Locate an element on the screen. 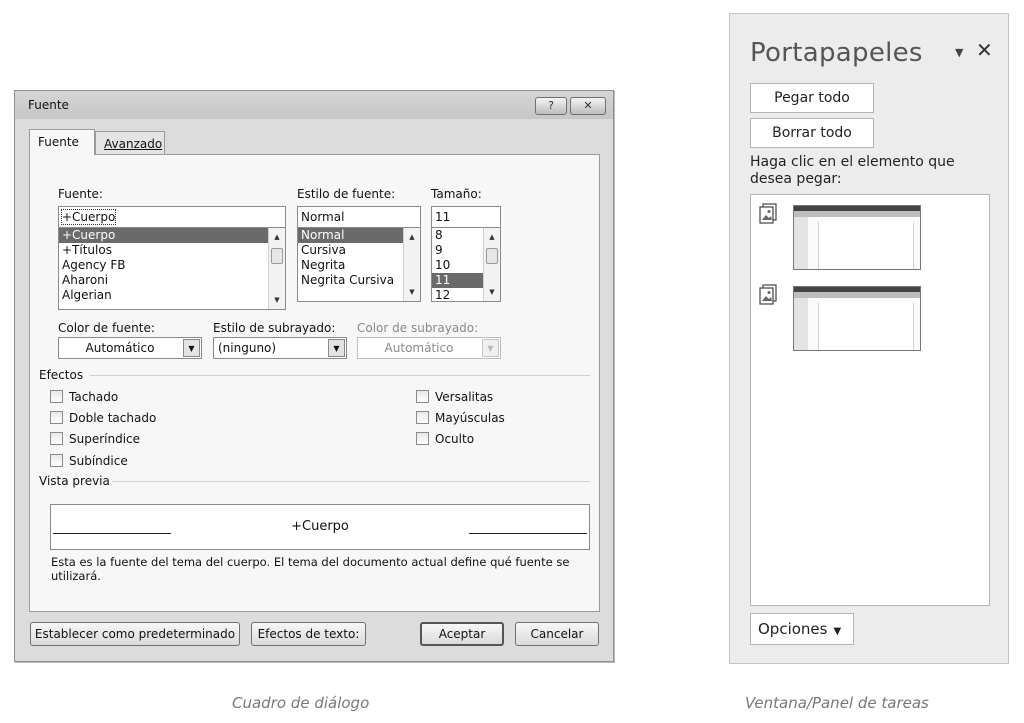  paste-all-button: Pegar todo is located at coordinates (812, 98).